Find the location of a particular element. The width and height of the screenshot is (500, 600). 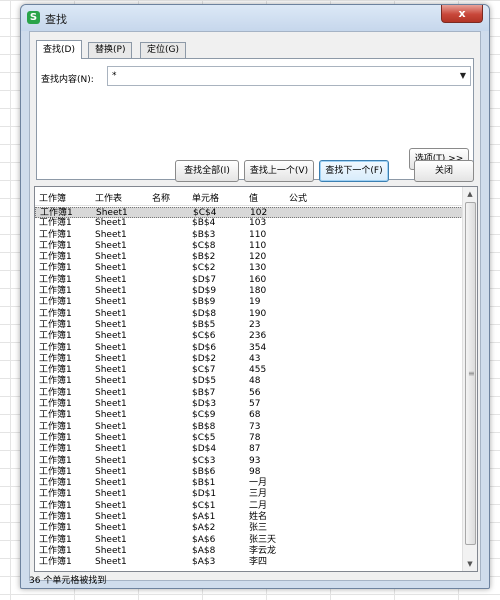

cell-value: 56 is located at coordinates (255, 392).